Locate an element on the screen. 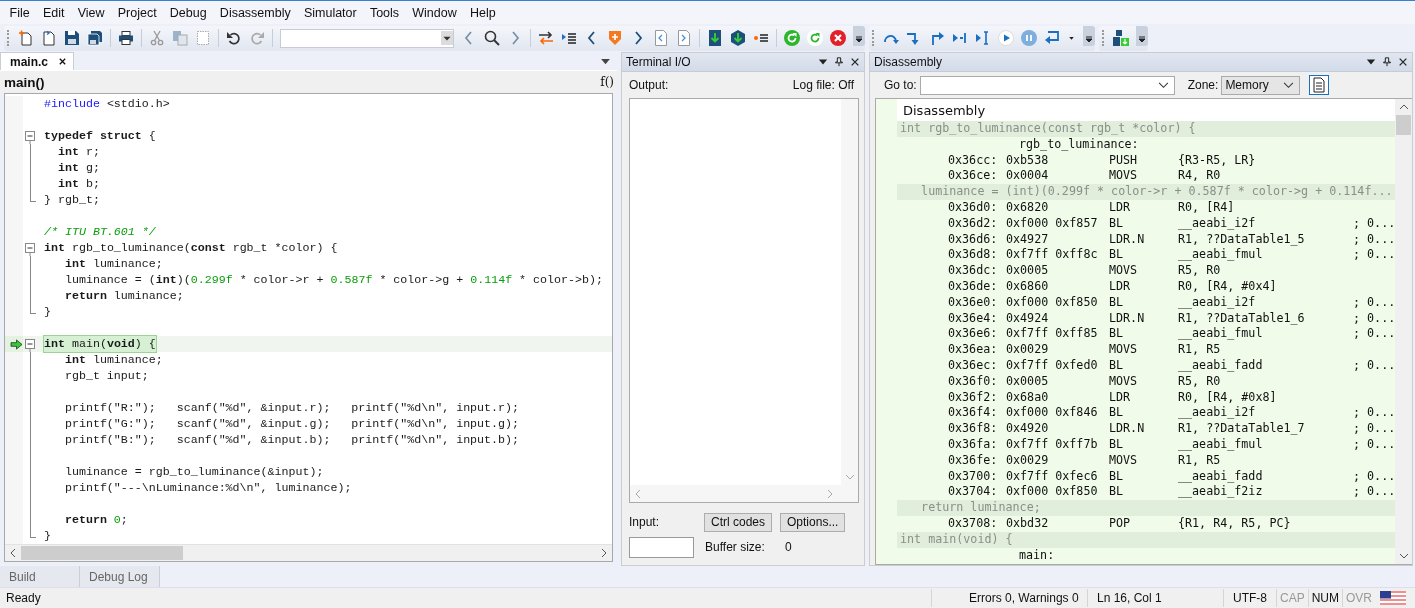 The height and width of the screenshot is (608, 1415). listing-heading: Disassembly is located at coordinates (944, 110).